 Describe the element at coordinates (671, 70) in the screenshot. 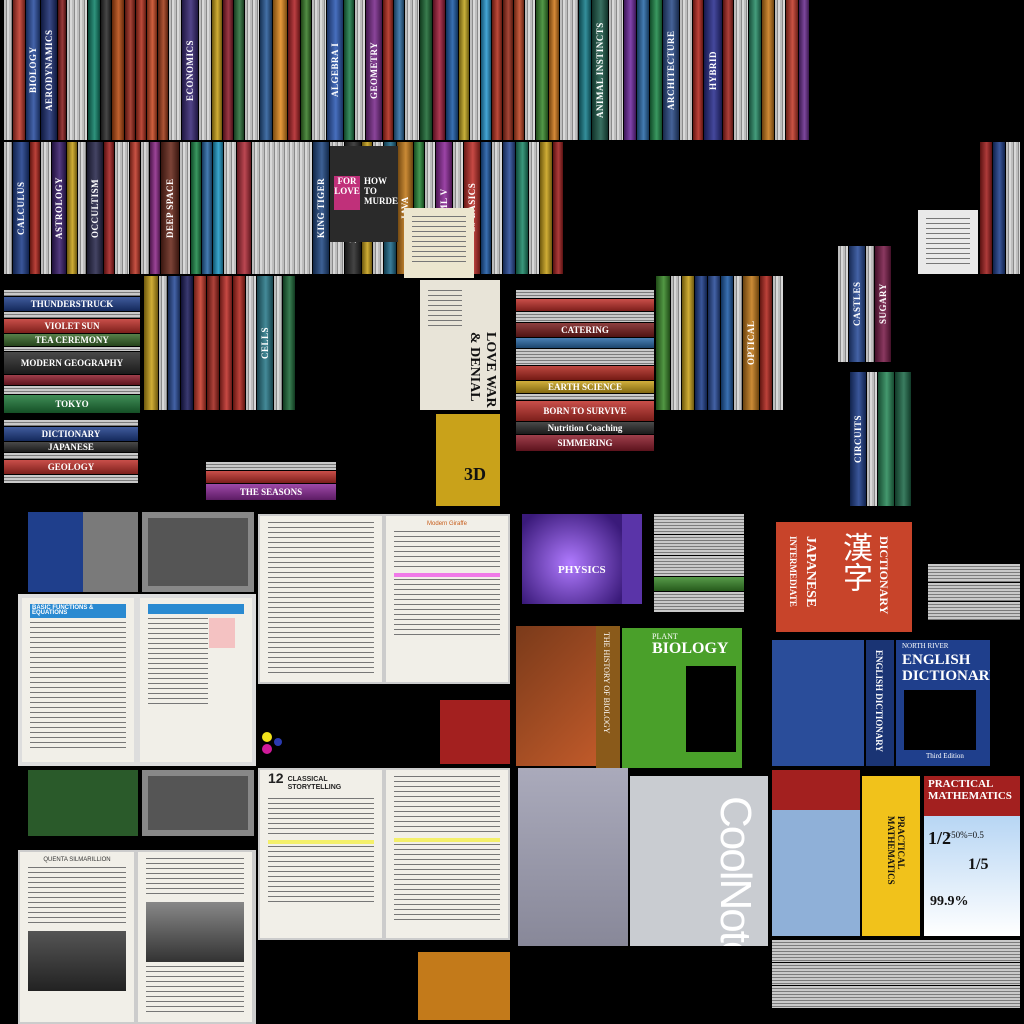

I see `book-spine-architecture: ARCHITECTURE` at that location.